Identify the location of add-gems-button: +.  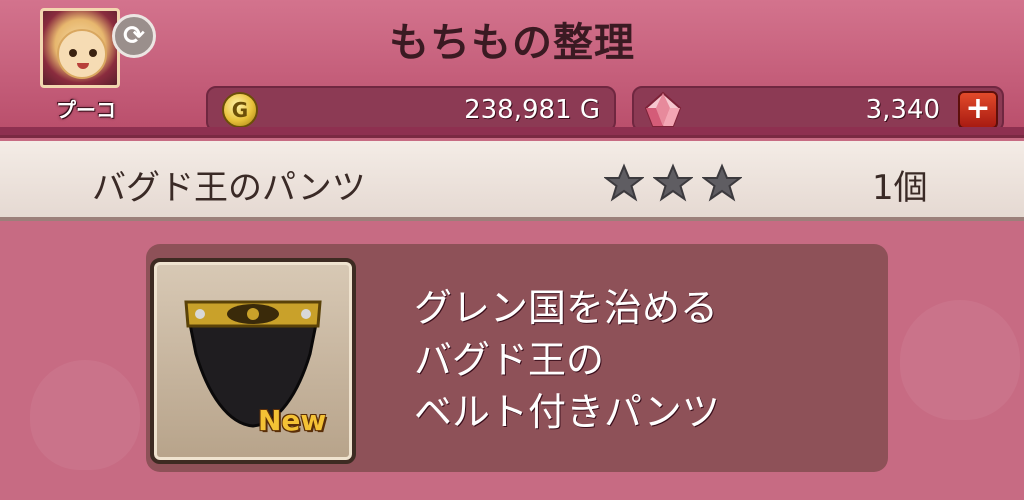
(978, 110).